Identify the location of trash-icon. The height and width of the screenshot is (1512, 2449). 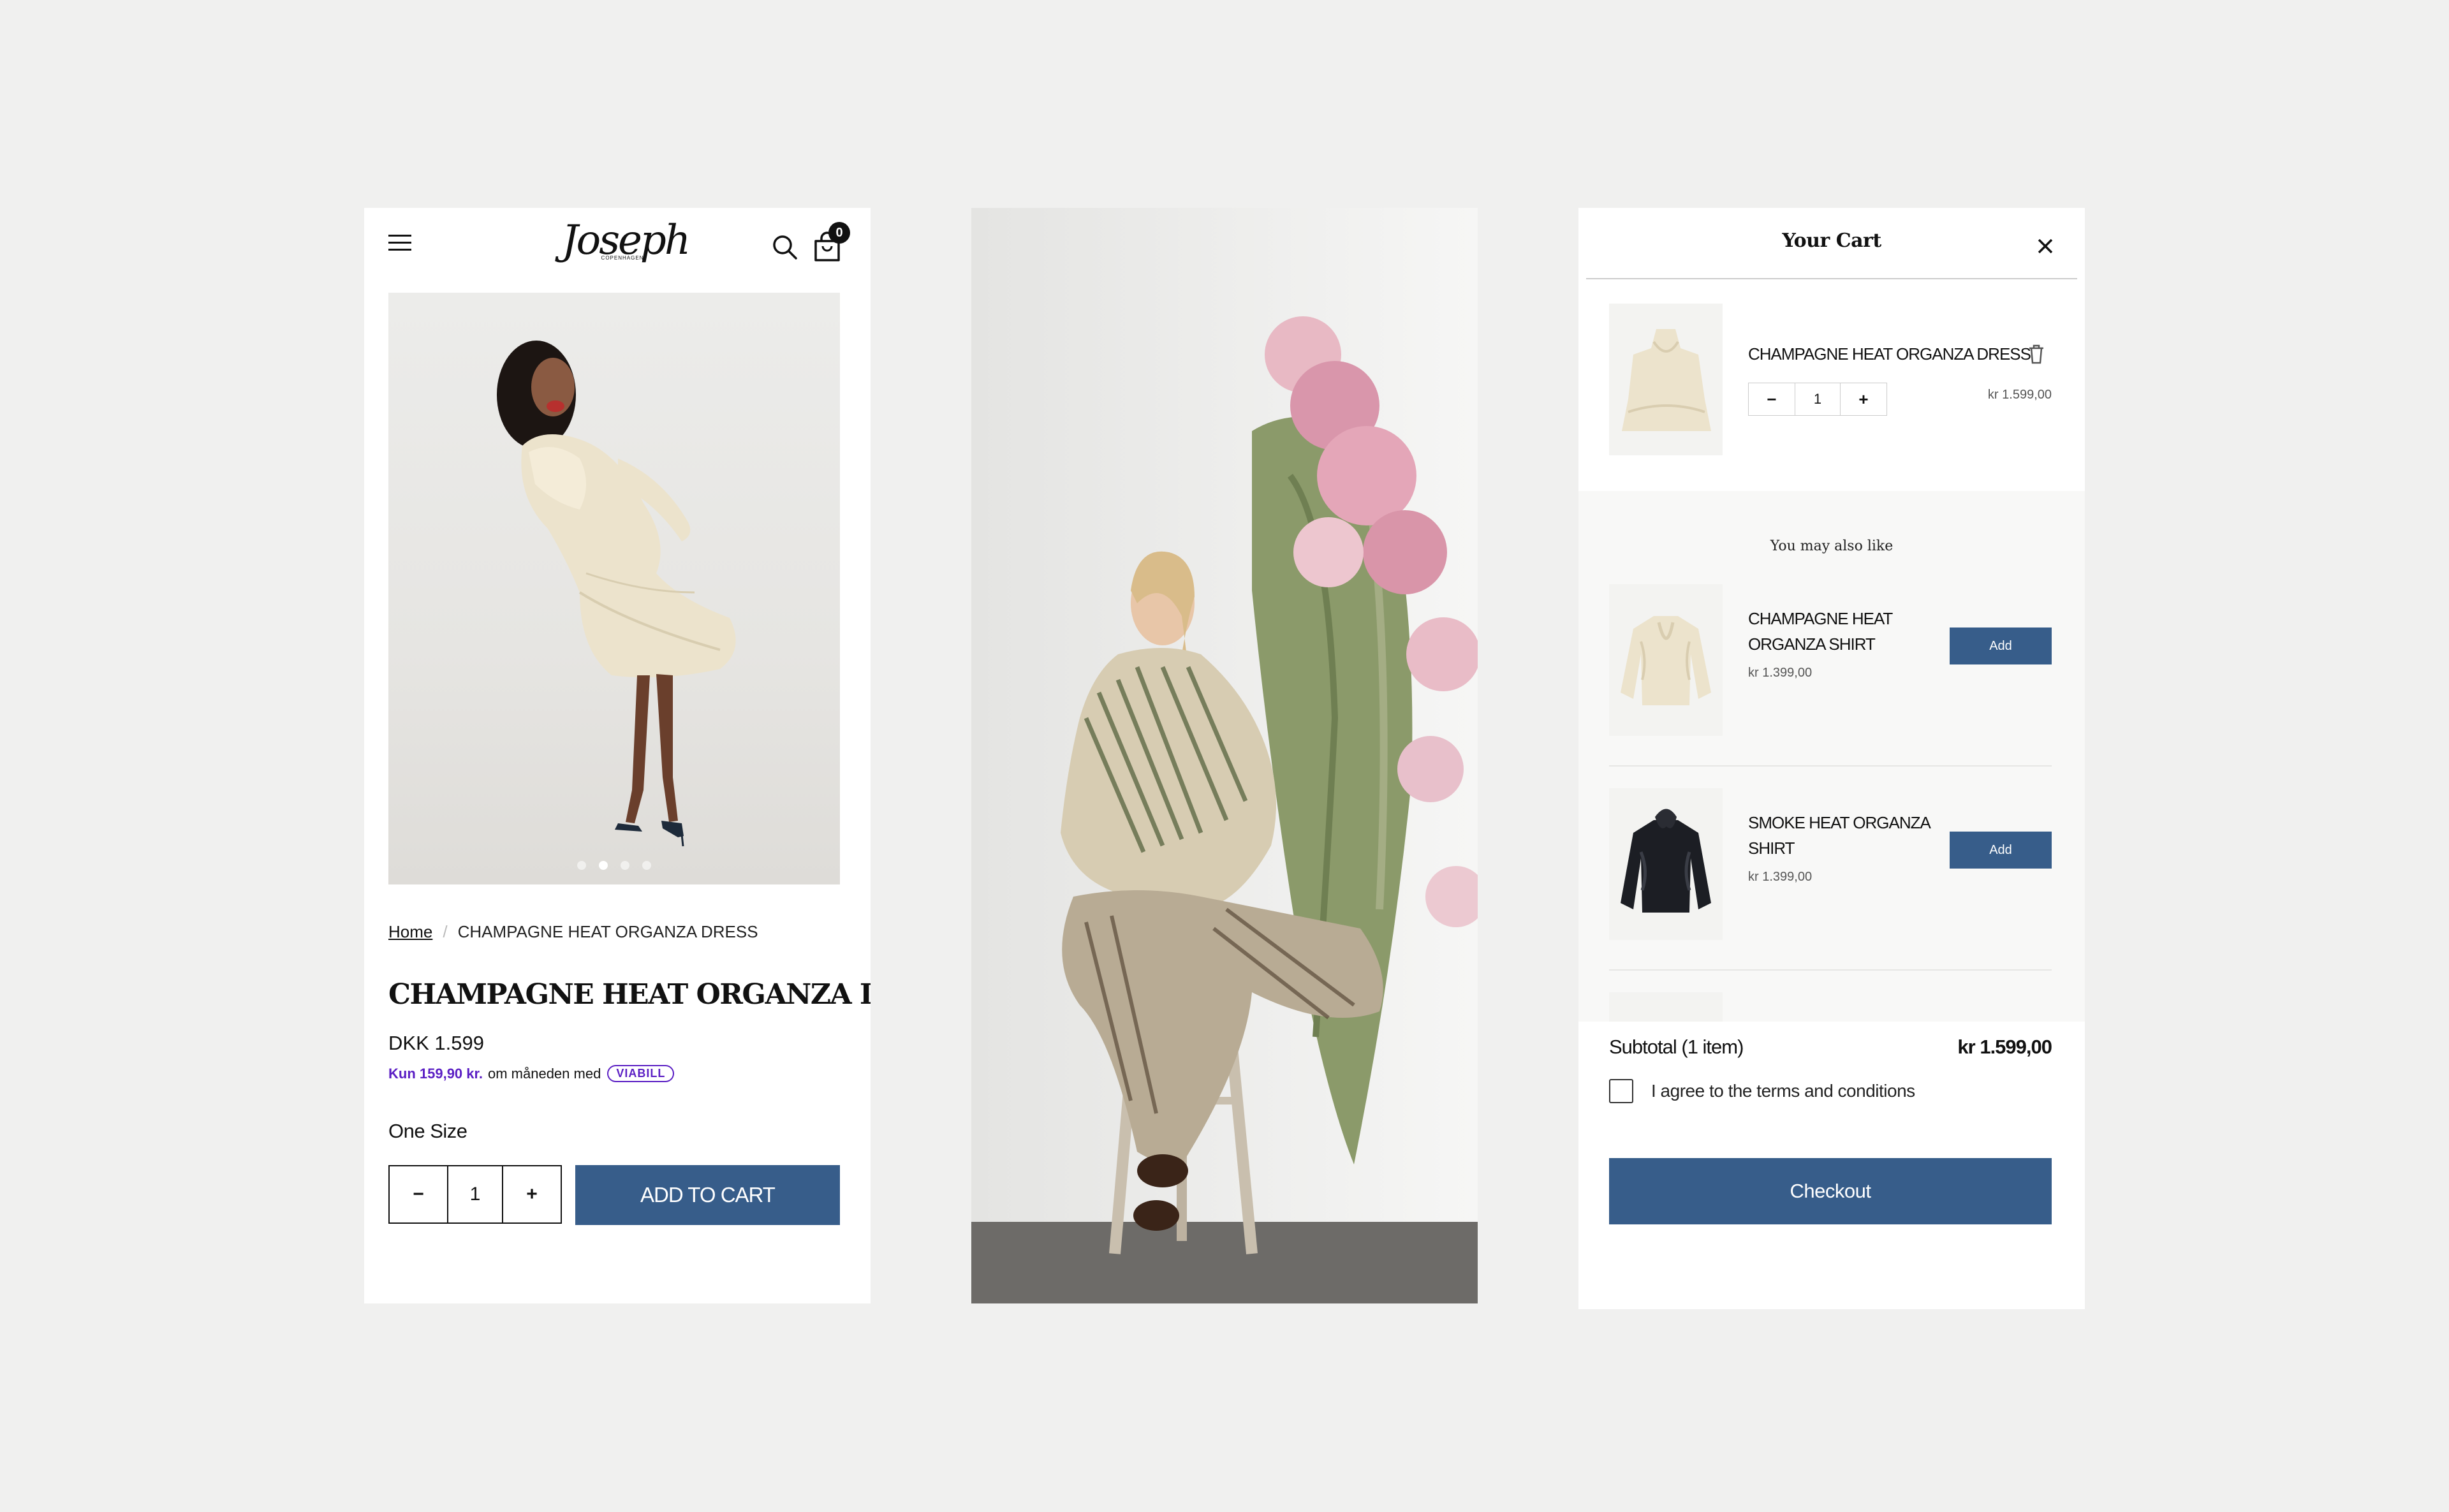
(2036, 354).